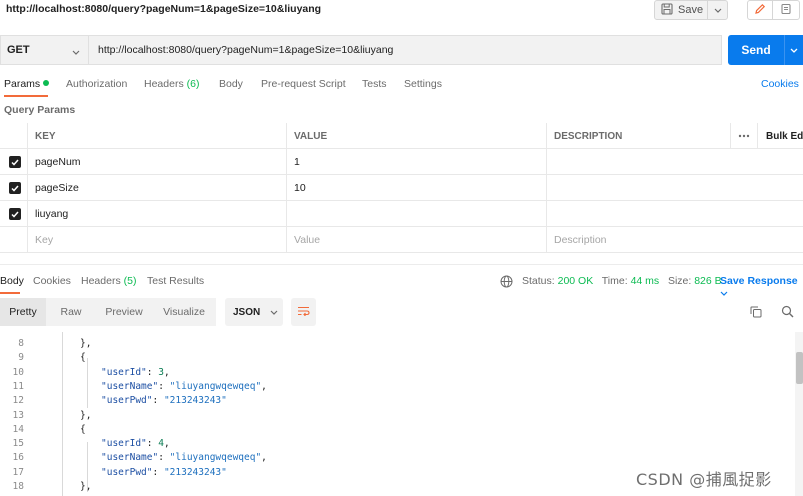  What do you see at coordinates (18, 386) in the screenshot?
I see `line-number: 11` at bounding box center [18, 386].